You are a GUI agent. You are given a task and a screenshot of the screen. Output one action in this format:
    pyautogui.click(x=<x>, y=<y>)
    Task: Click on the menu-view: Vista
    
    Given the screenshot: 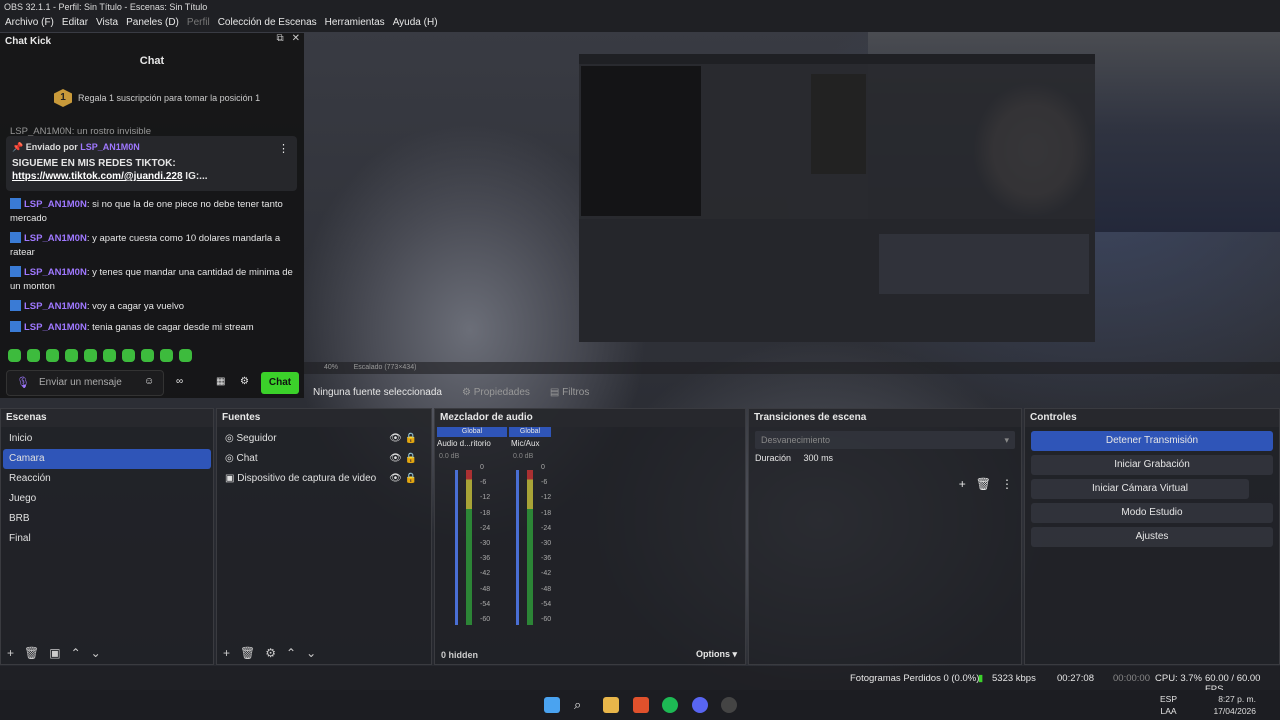 What is the action you would take?
    pyautogui.click(x=107, y=23)
    